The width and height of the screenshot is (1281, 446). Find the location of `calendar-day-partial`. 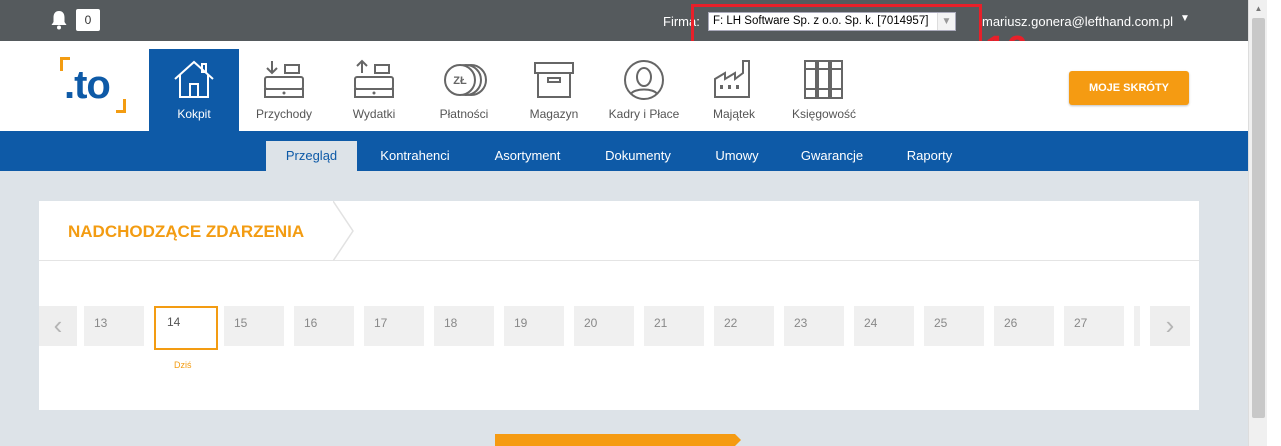

calendar-day-partial is located at coordinates (1137, 326).